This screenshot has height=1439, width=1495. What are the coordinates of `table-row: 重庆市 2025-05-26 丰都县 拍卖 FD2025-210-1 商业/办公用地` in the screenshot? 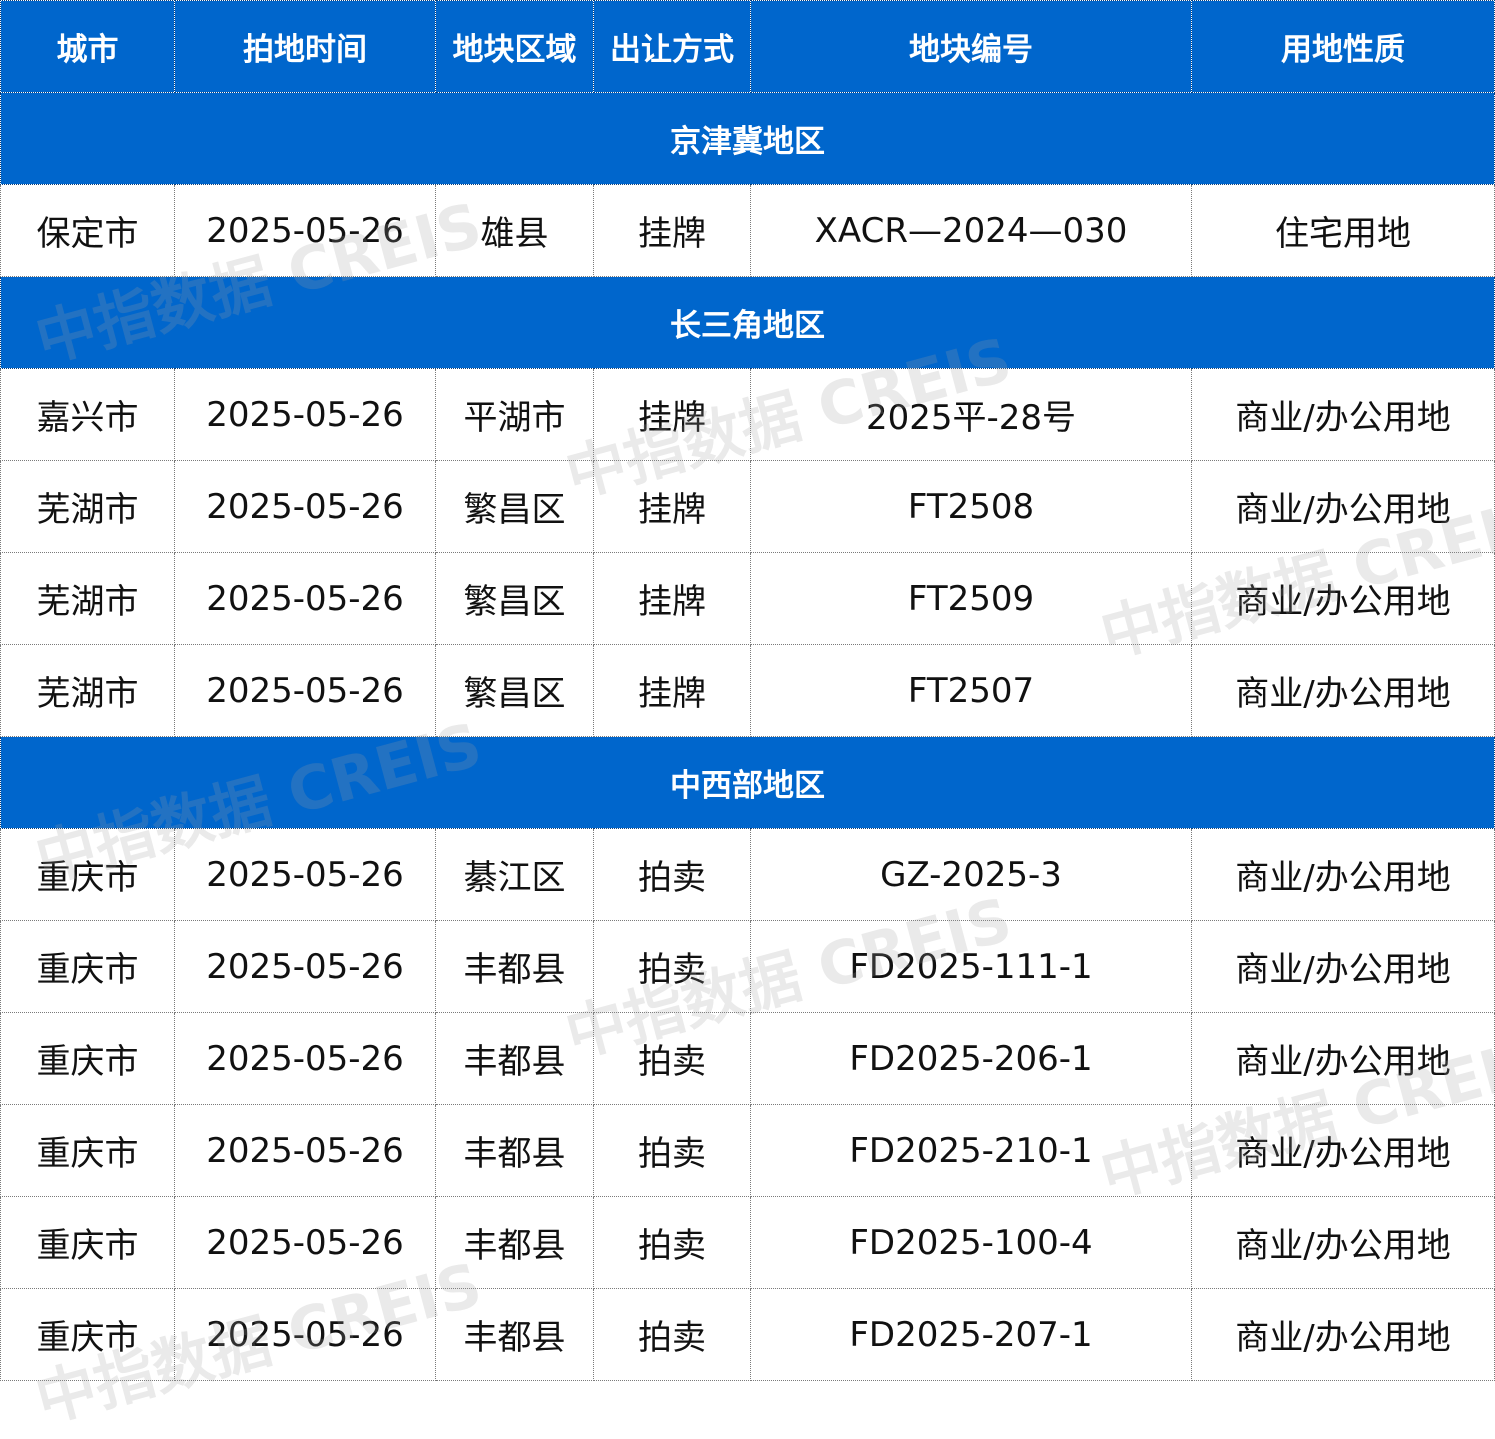 It's located at (747, 1150).